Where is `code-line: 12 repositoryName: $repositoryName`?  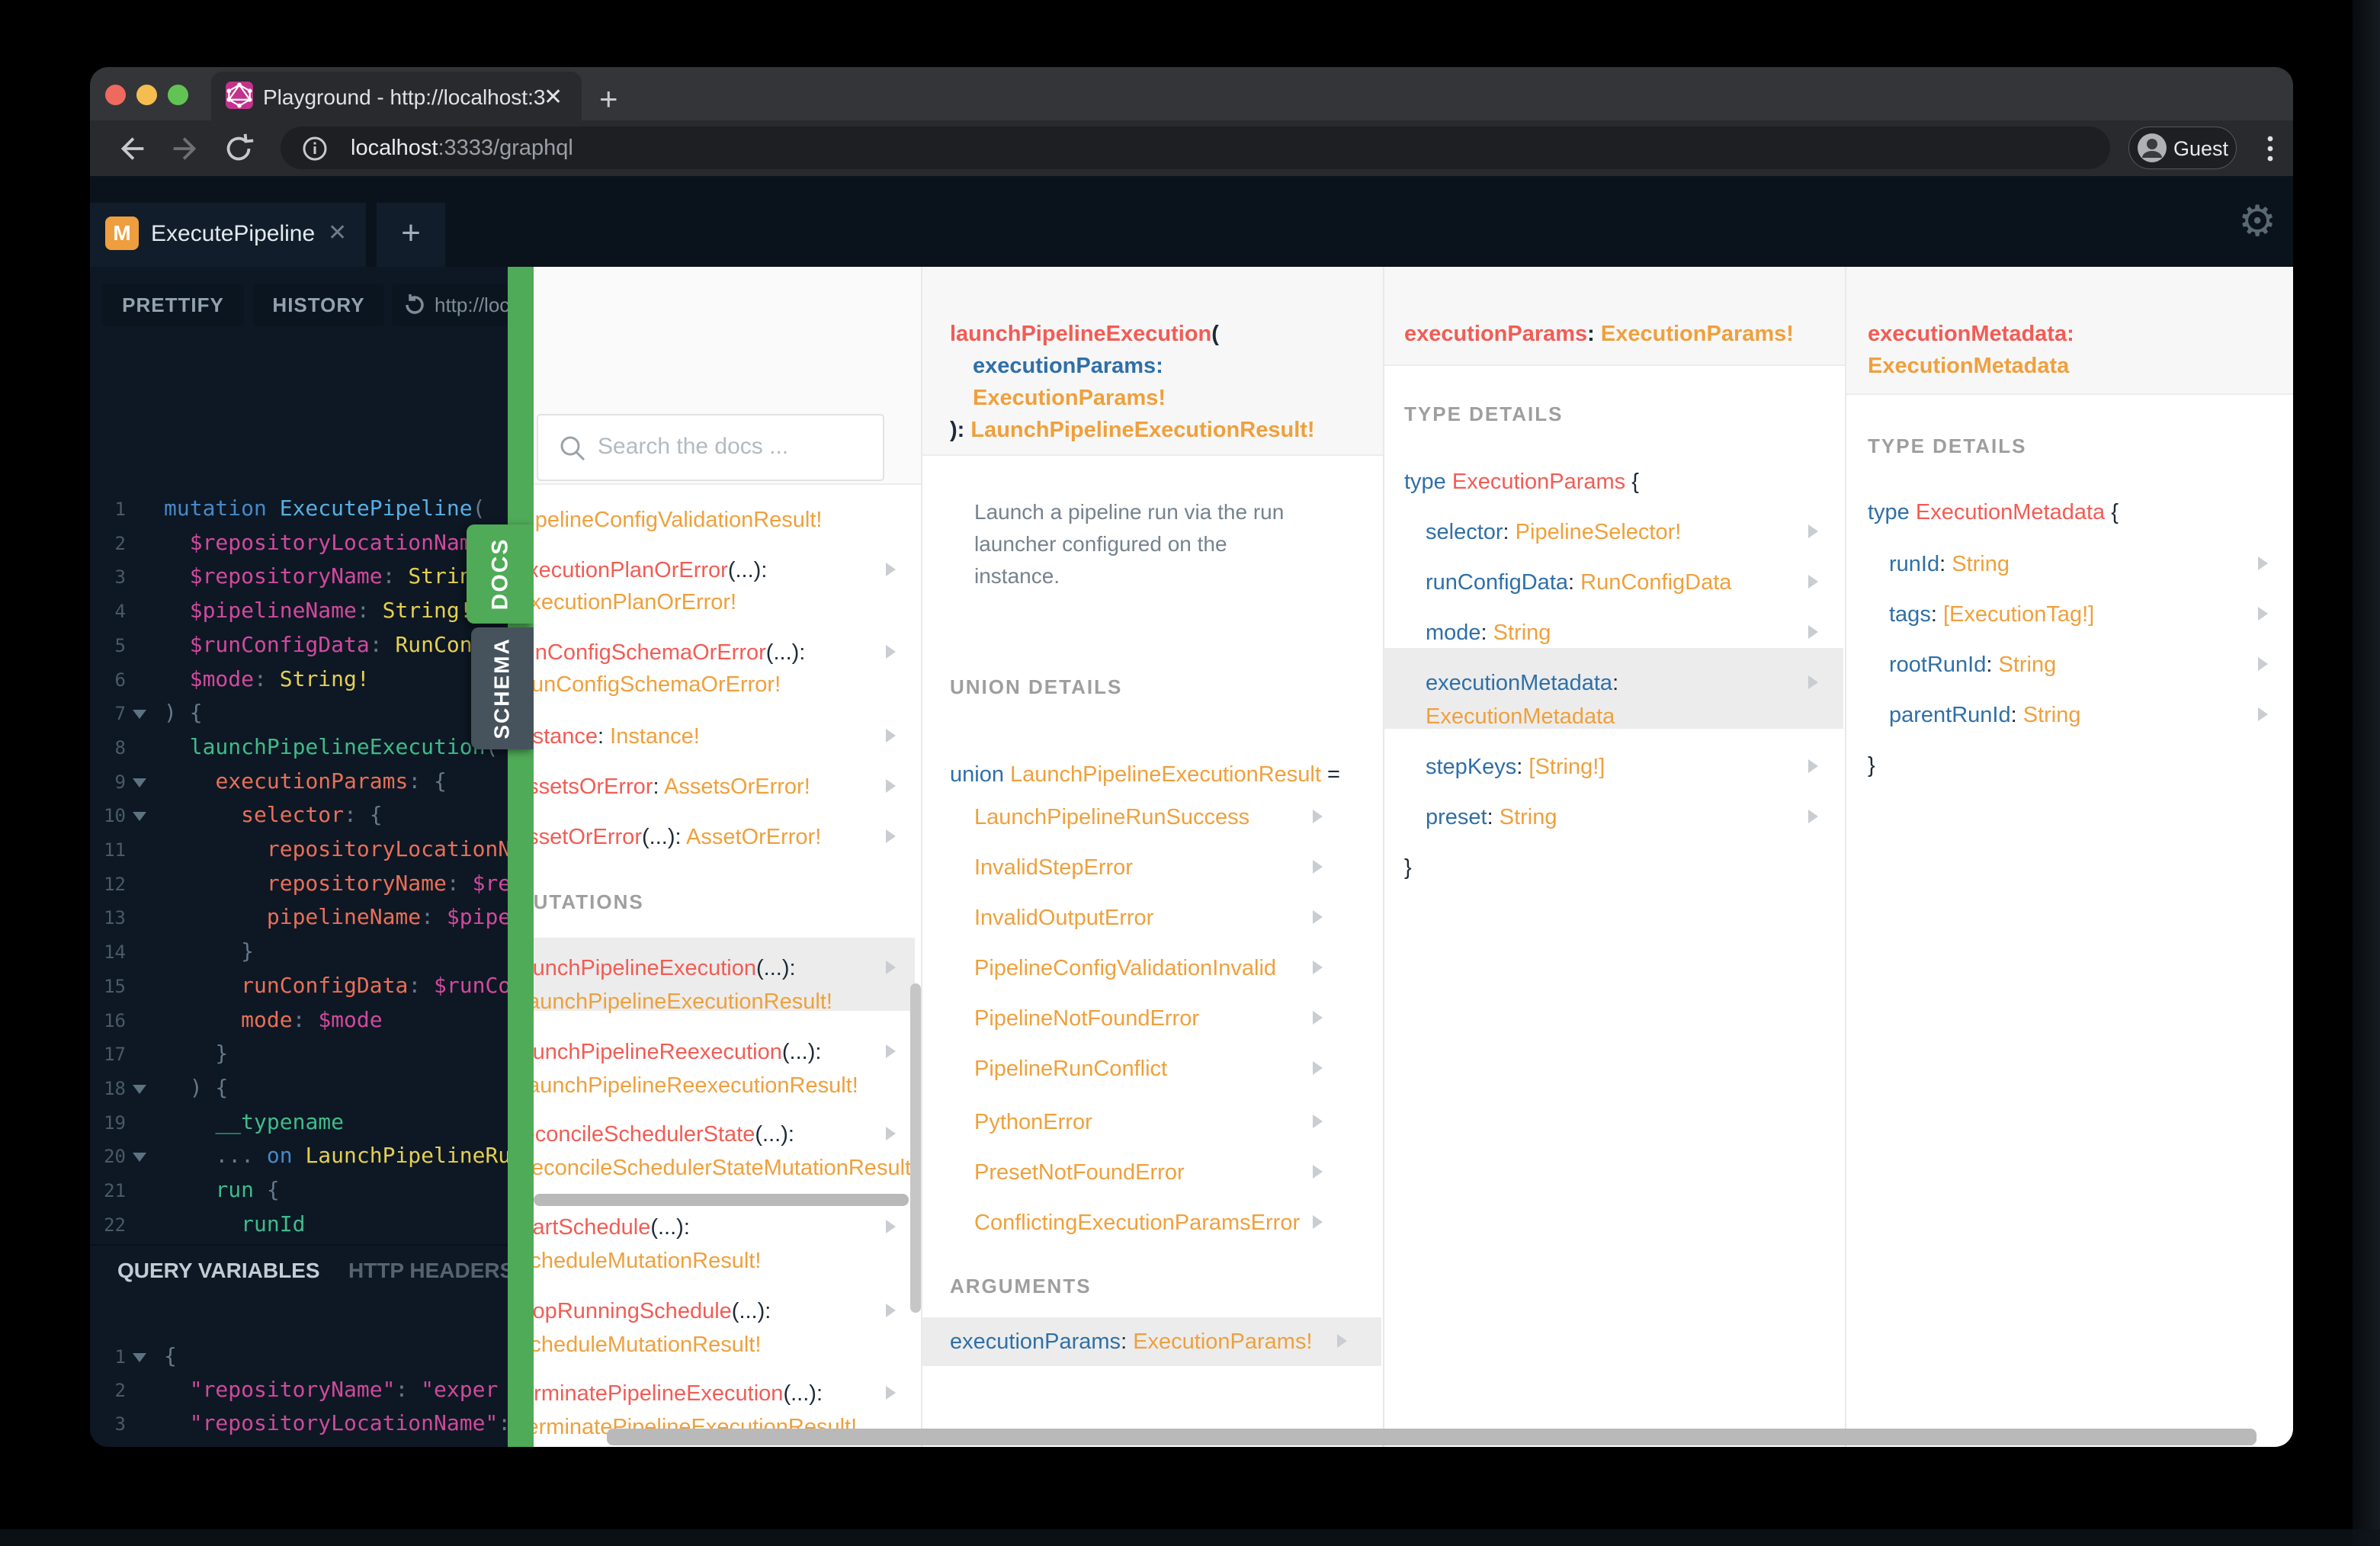 code-line: 12 repositoryName: $repositoryName is located at coordinates (299, 886).